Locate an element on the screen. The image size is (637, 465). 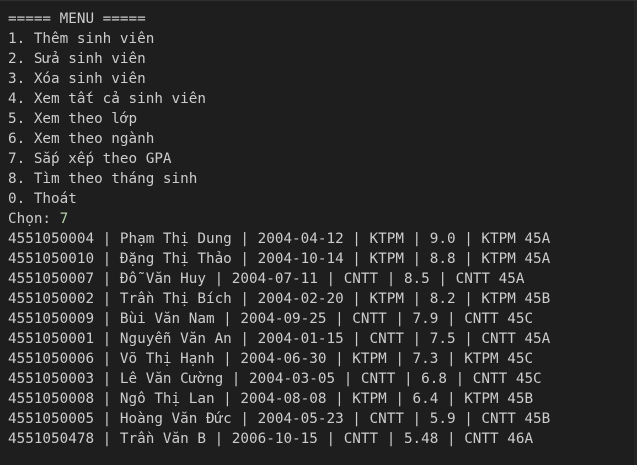
menu-item-edit: 2. Sửa sinh viên is located at coordinates (77, 59).